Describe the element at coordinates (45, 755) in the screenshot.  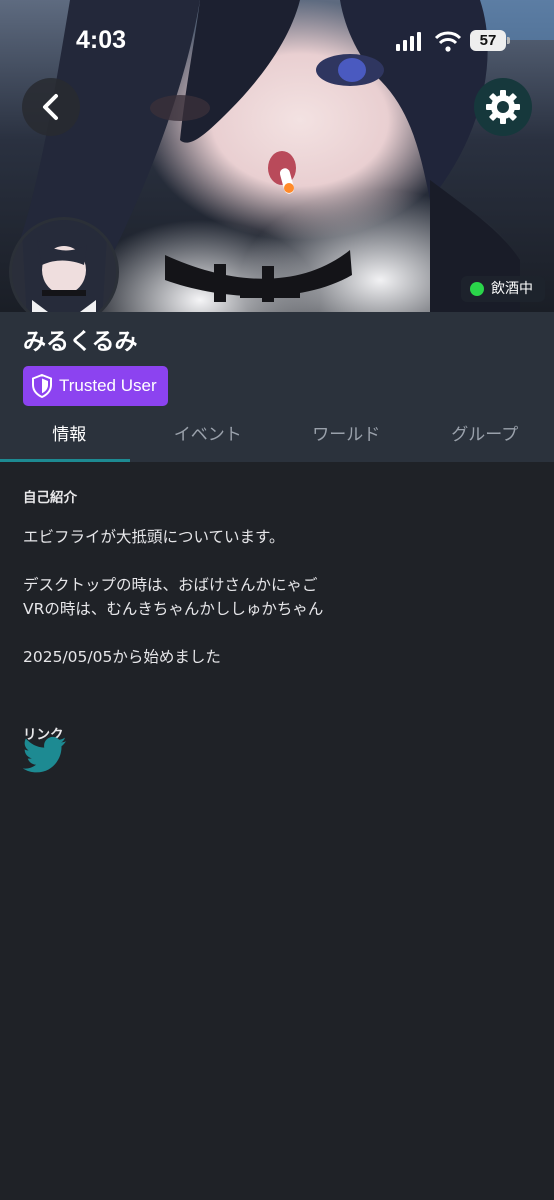
I see `twitter-icon` at that location.